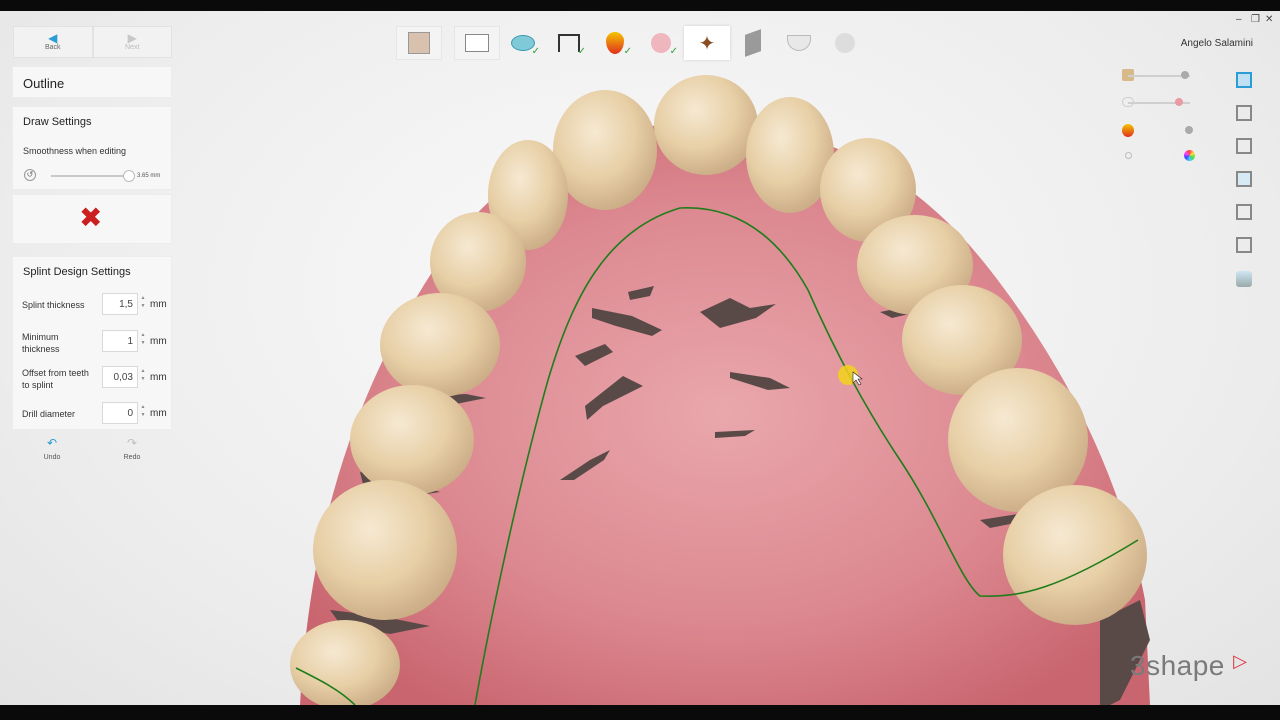 The height and width of the screenshot is (720, 1280). I want to click on back-button: ◀ Back, so click(53, 42).